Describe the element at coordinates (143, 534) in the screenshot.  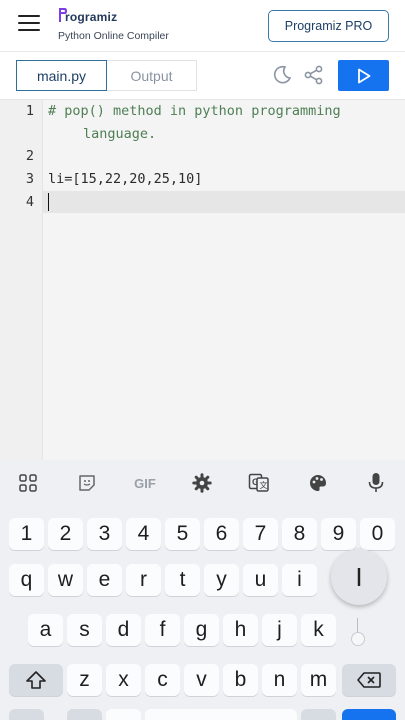
I see `key-4: 4` at that location.